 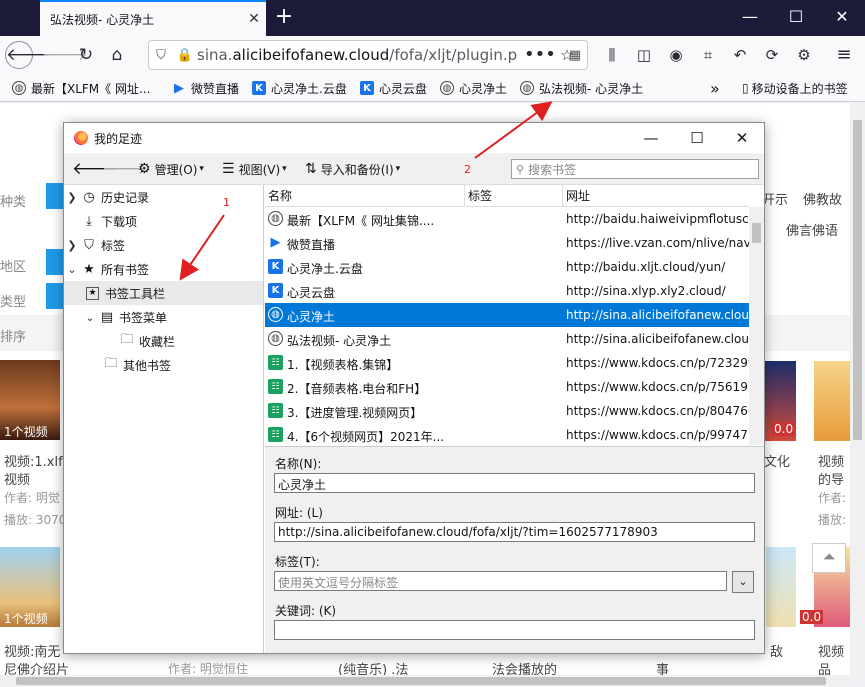 What do you see at coordinates (715, 88) in the screenshot?
I see `bookmarks-overflow-button: »` at bounding box center [715, 88].